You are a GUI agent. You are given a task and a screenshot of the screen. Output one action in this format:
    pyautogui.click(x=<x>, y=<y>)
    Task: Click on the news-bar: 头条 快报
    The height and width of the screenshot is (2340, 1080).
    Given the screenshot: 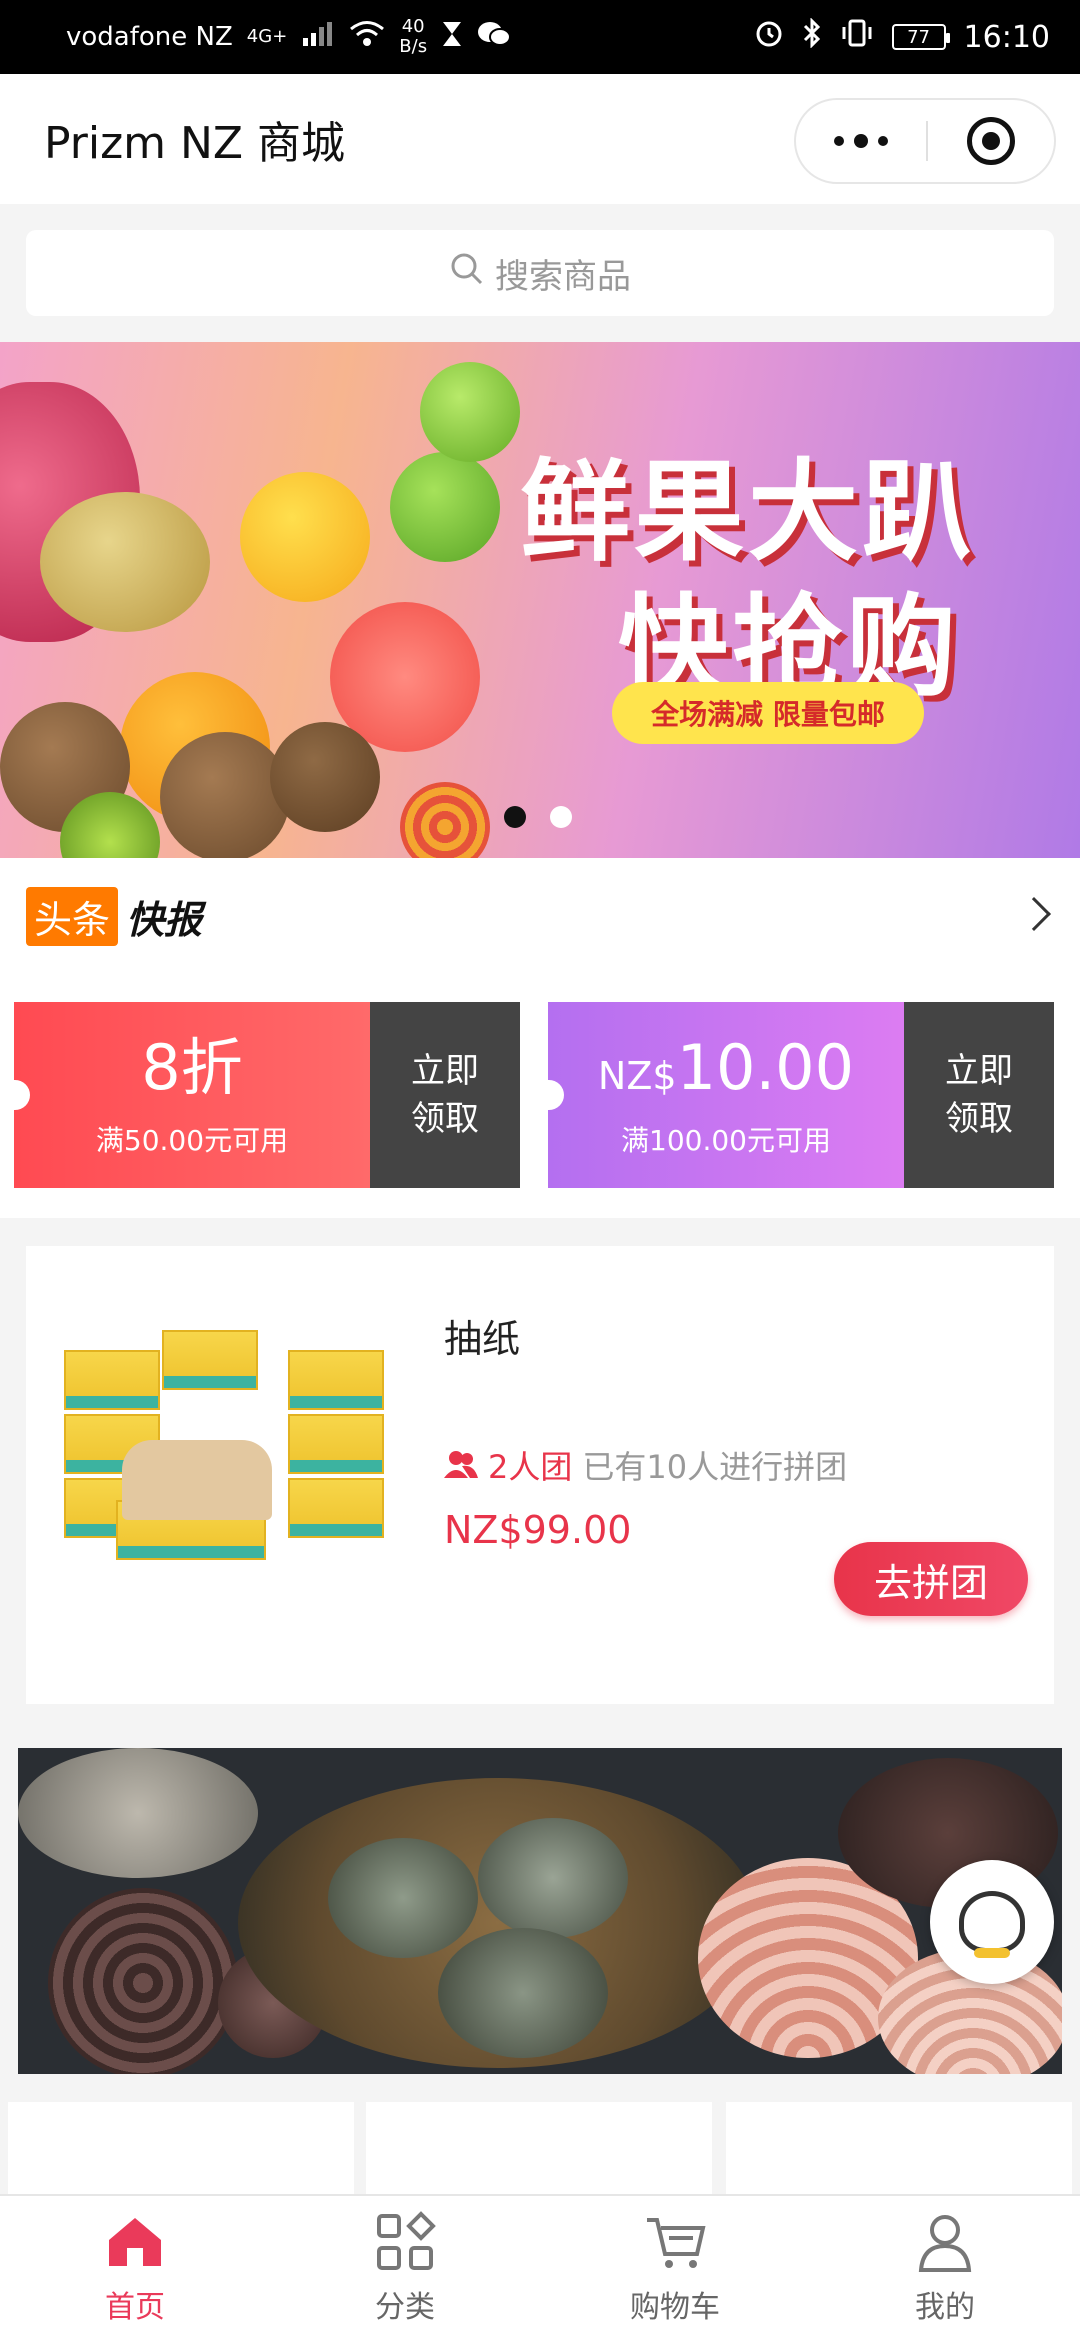 What is the action you would take?
    pyautogui.click(x=540, y=916)
    